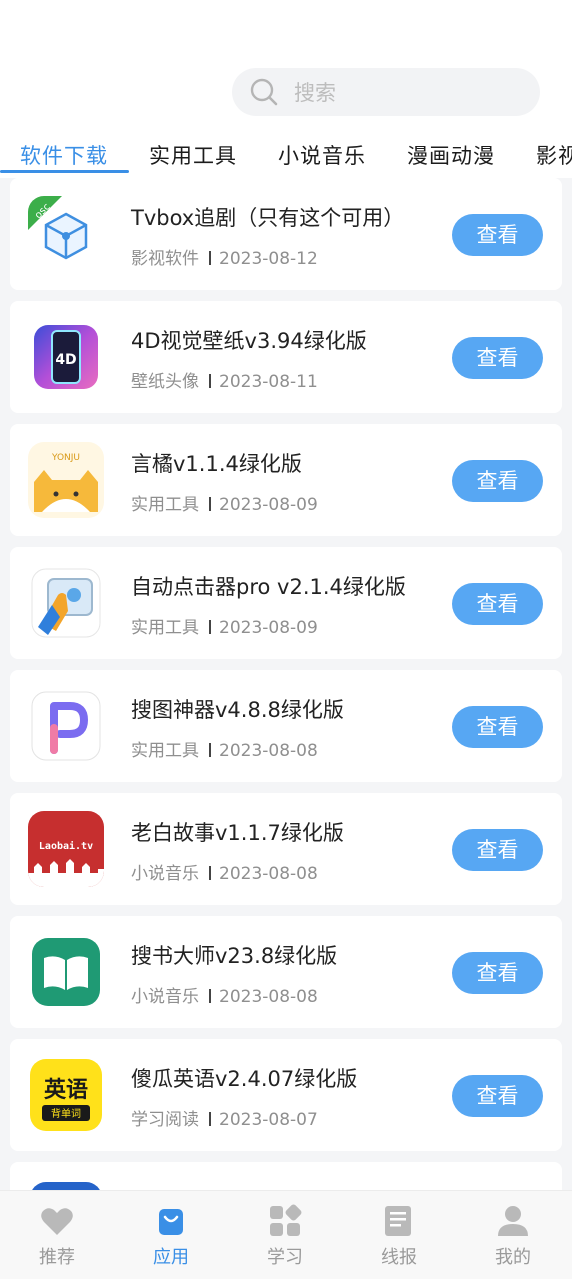 The image size is (572, 1279). What do you see at coordinates (171, 1257) in the screenshot?
I see `nav-label: 应用` at bounding box center [171, 1257].